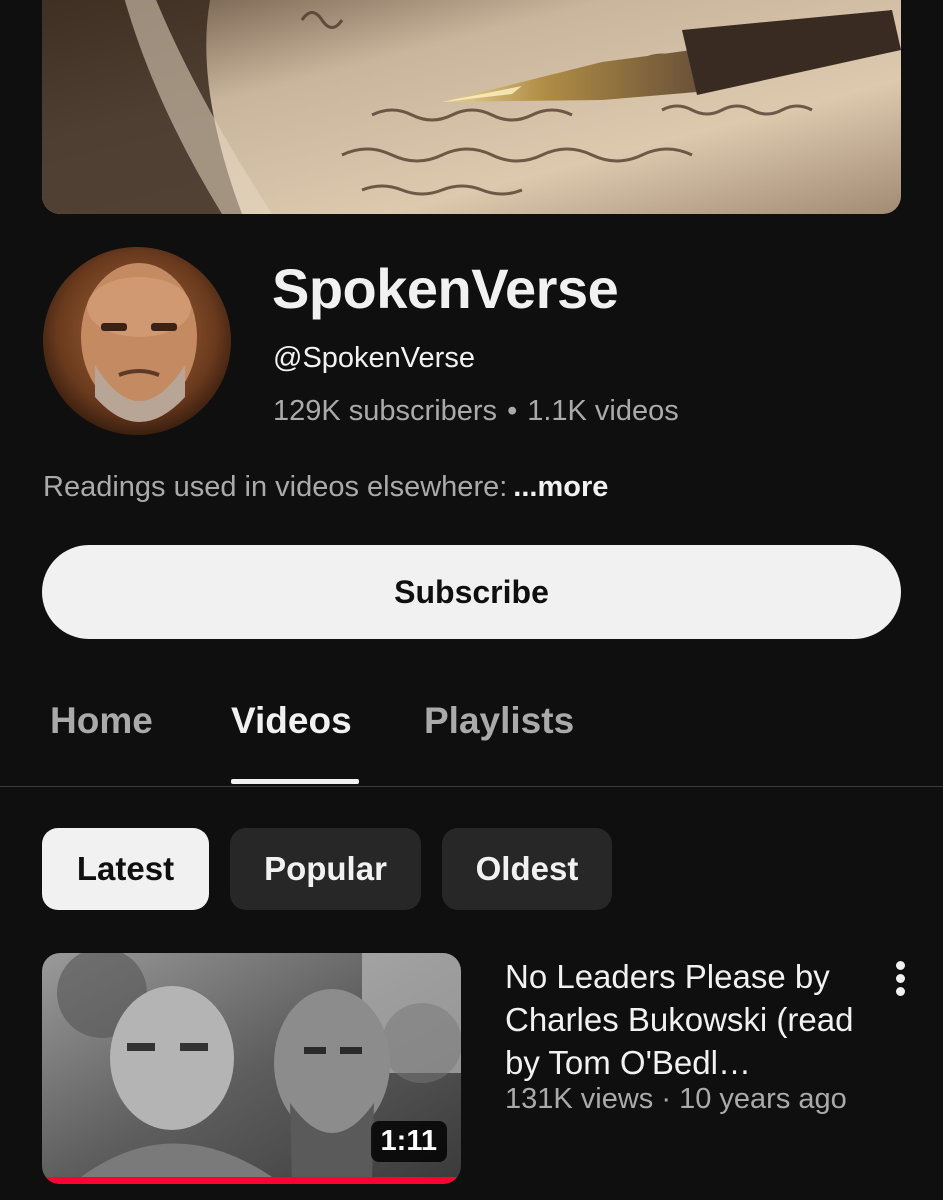  I want to click on video-meta: 131K views · 10 years ago, so click(676, 1099).